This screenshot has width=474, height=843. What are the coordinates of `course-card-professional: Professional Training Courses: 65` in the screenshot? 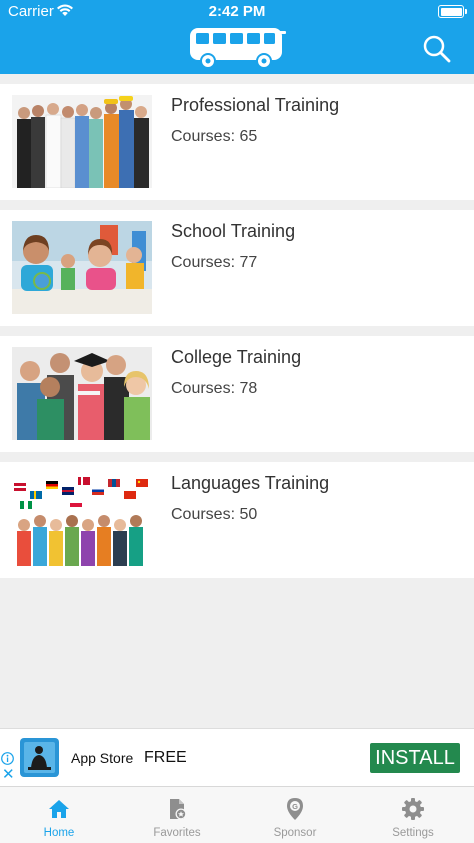 It's located at (237, 142).